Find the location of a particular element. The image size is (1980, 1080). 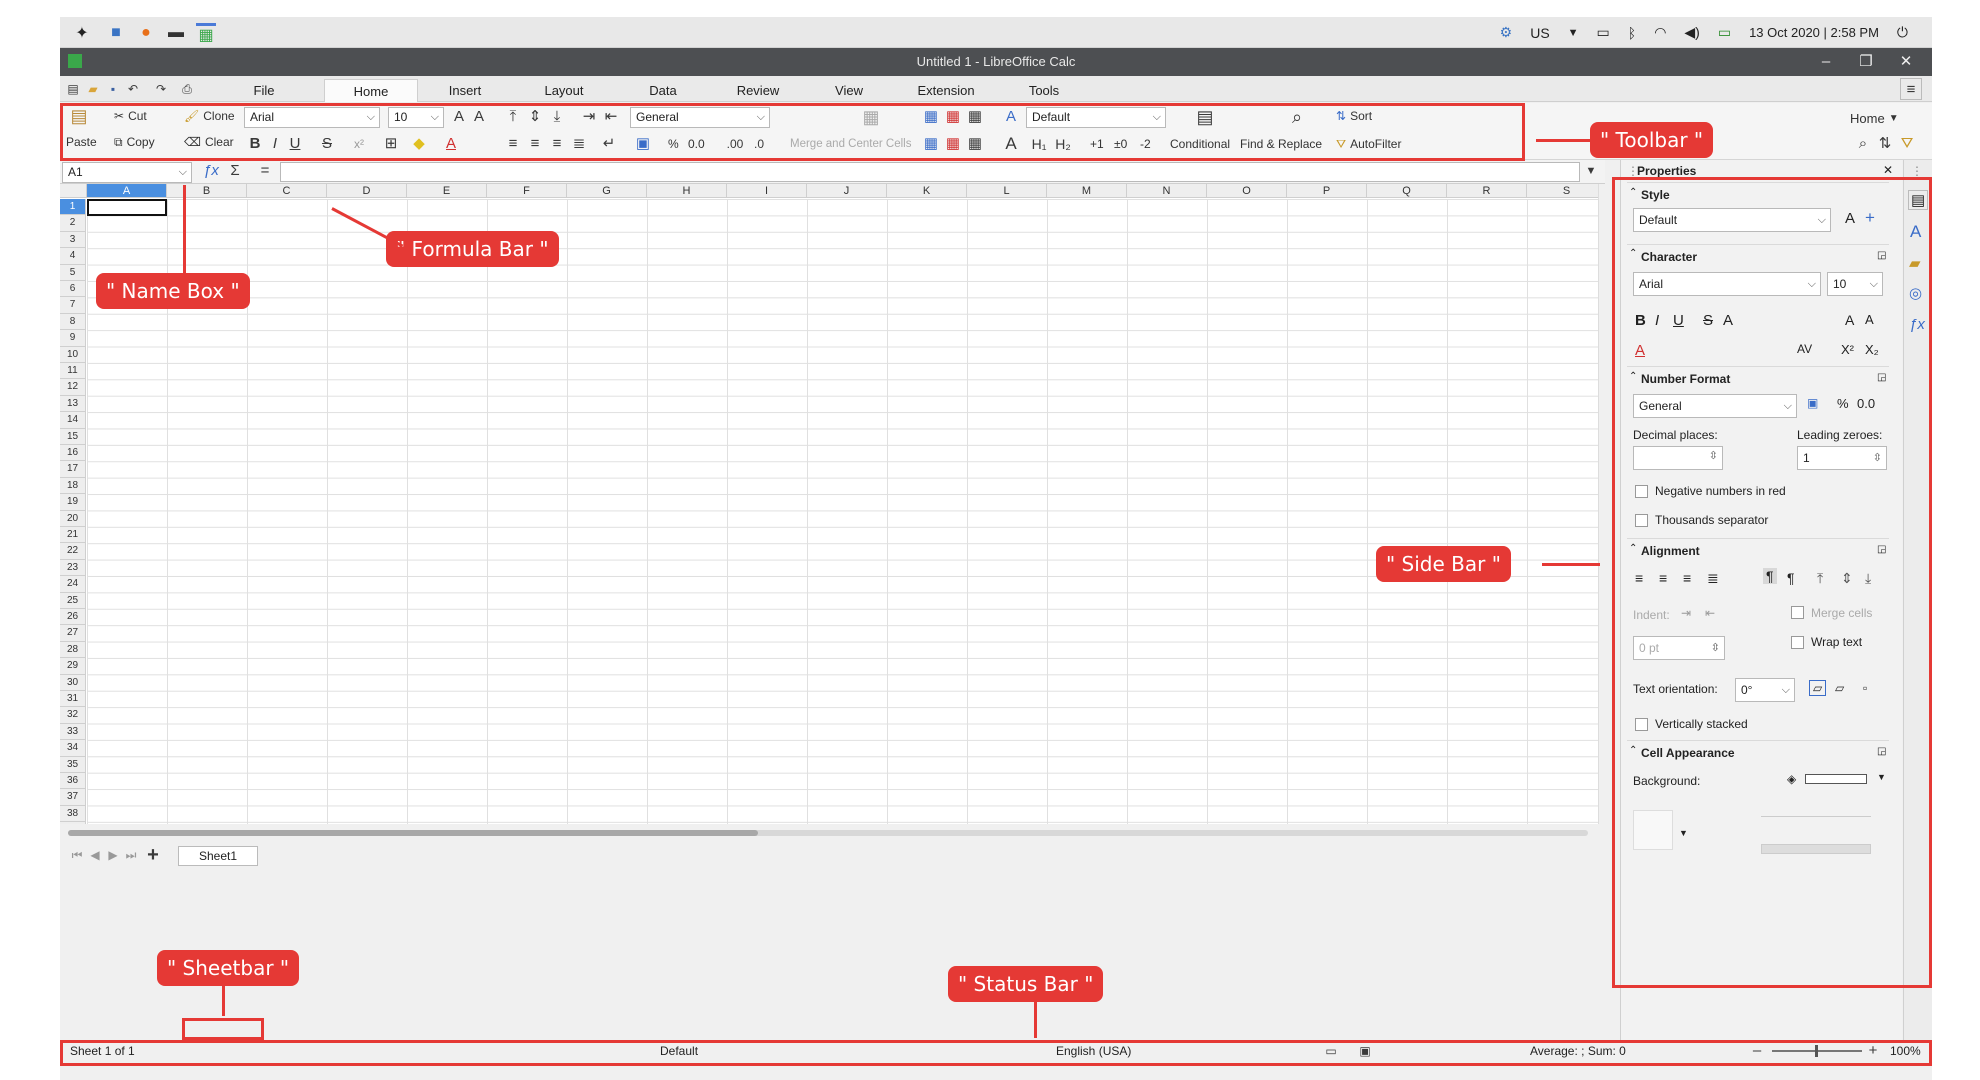

tab-layout: Layout is located at coordinates (564, 90).